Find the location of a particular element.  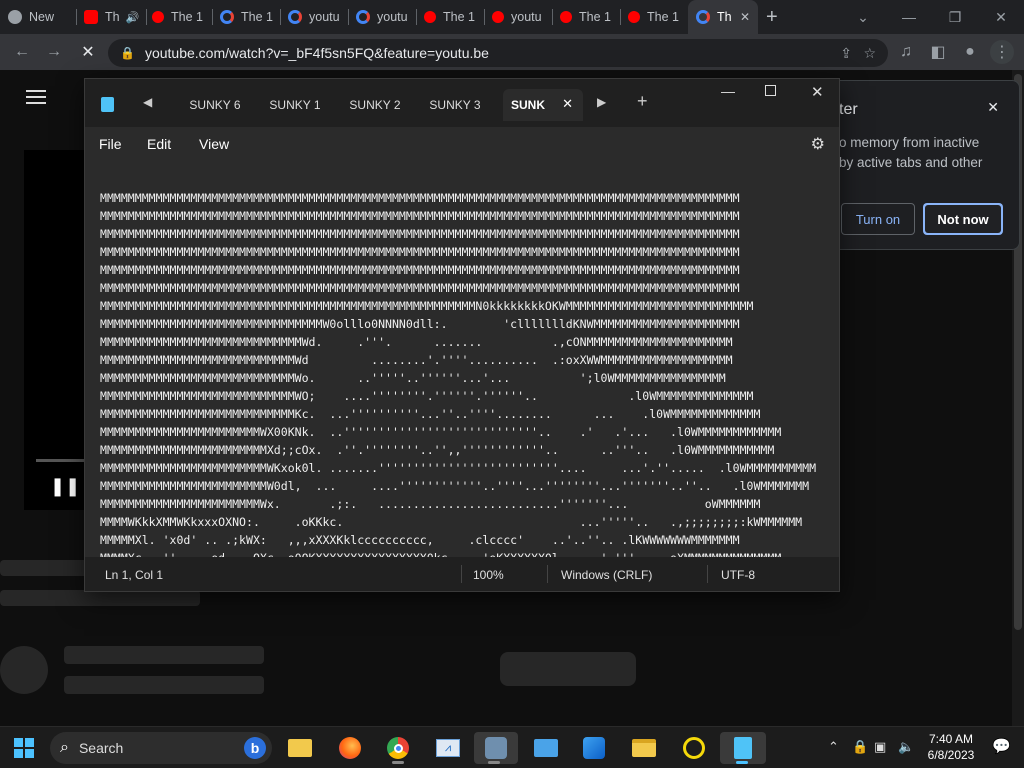

speaker-icon: 🔊 is located at coordinates (133, 17).